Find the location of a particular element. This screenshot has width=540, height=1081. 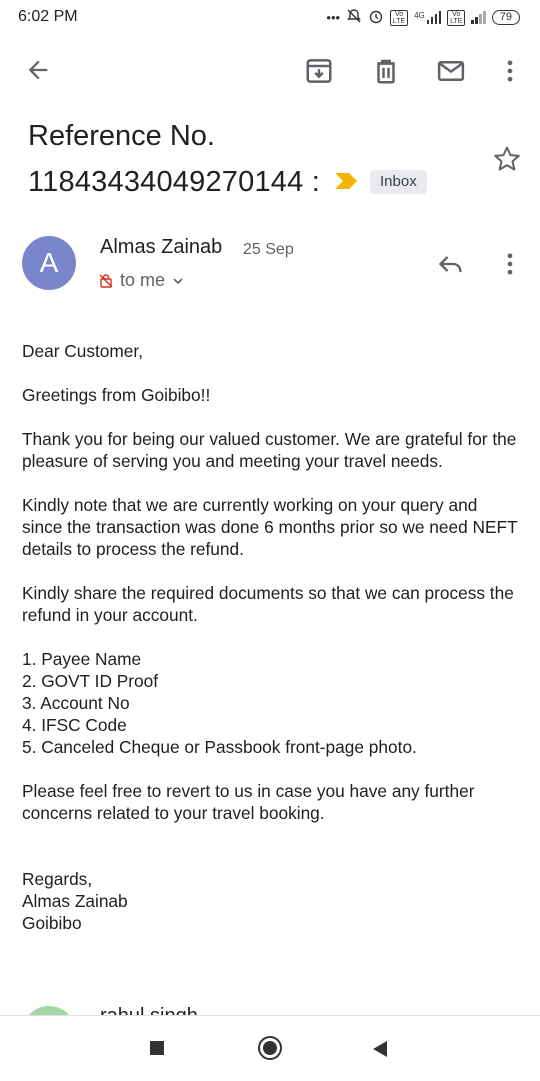

mark-unread-button is located at coordinates (451, 71).